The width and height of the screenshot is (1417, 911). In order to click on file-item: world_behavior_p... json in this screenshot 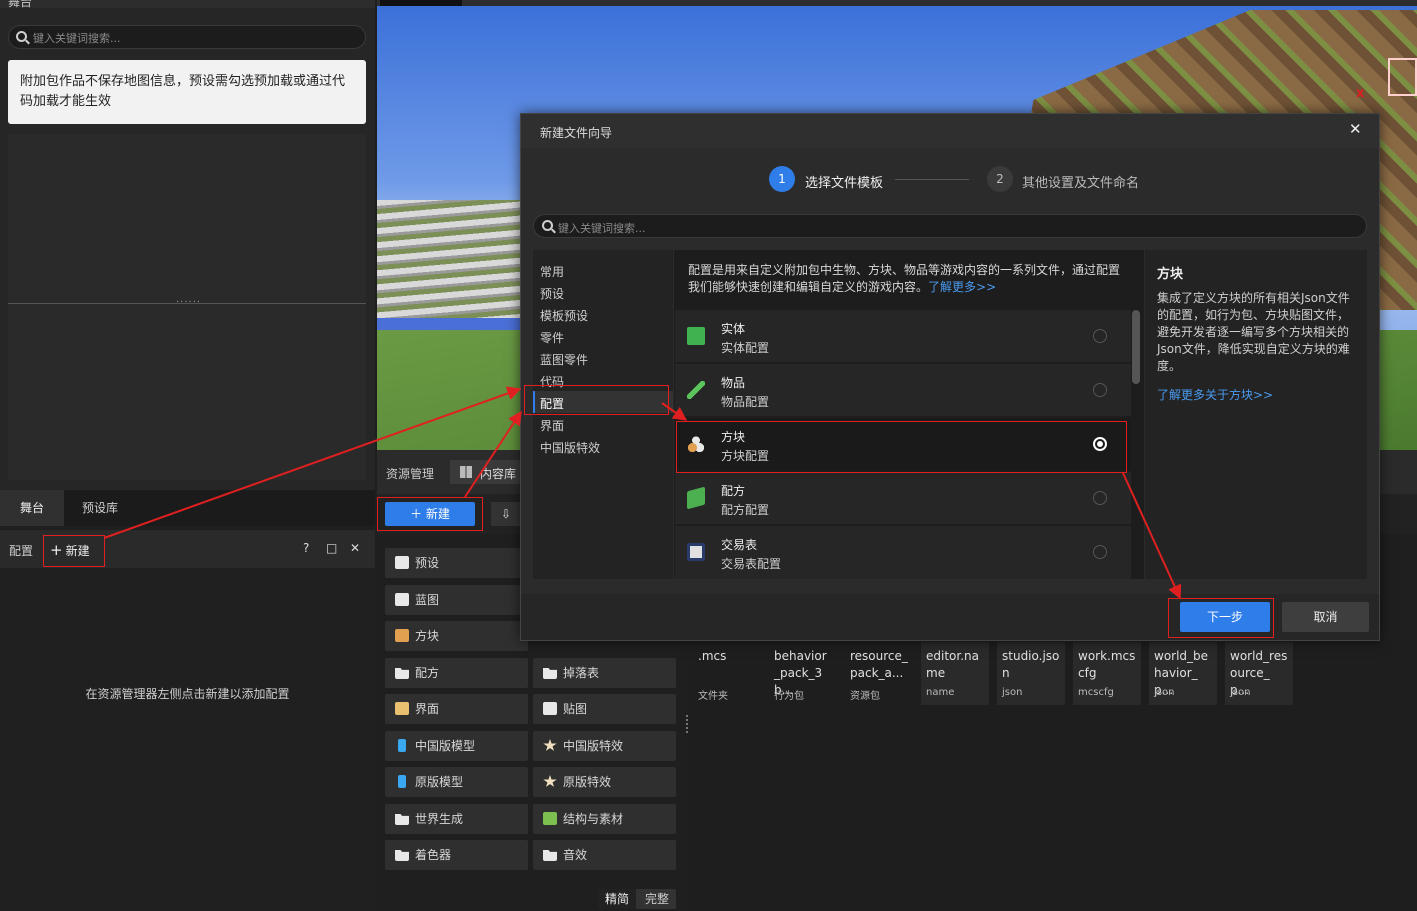, I will do `click(1183, 673)`.